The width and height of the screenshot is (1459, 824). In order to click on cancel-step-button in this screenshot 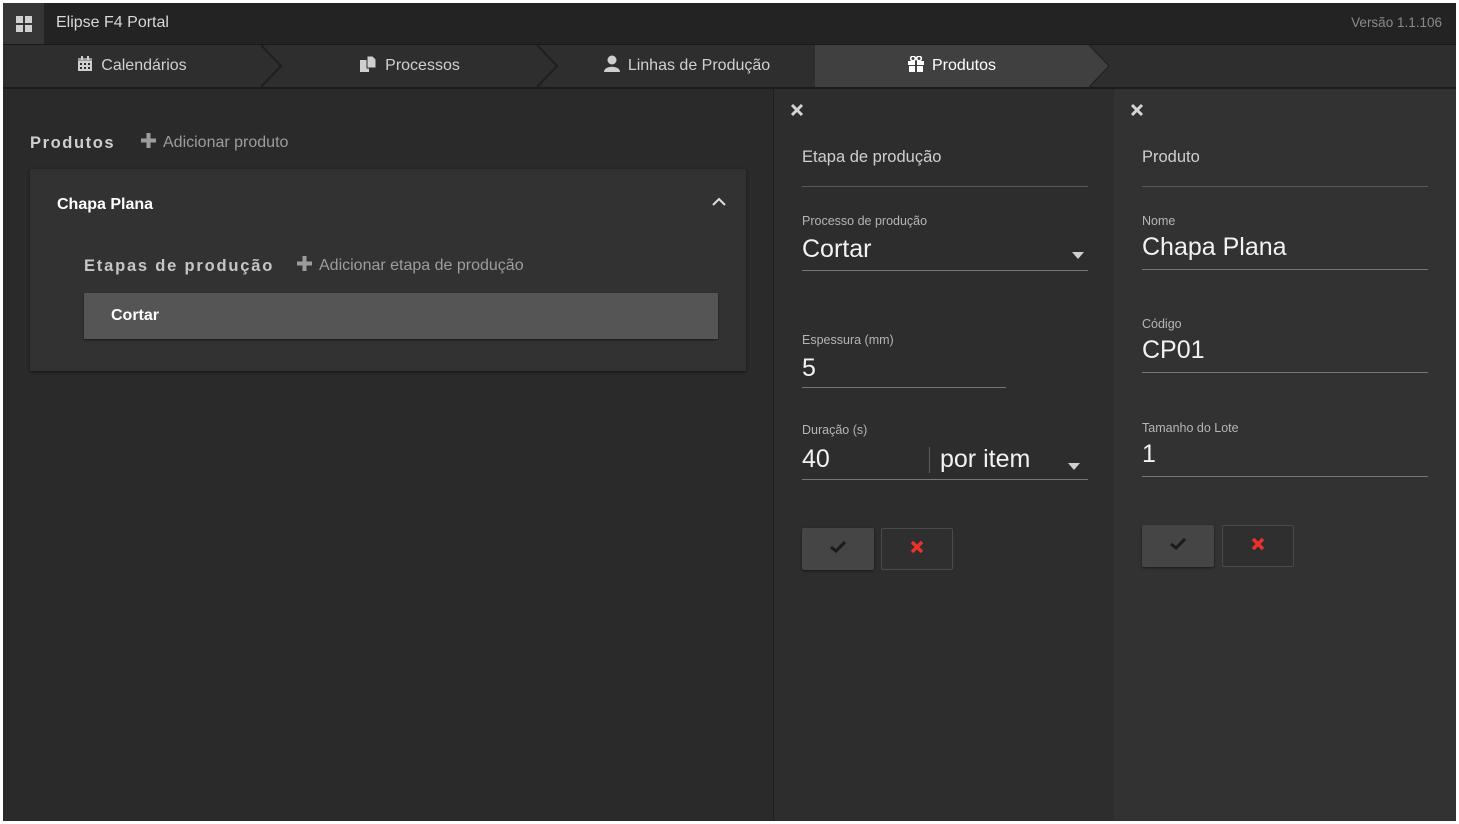, I will do `click(917, 549)`.